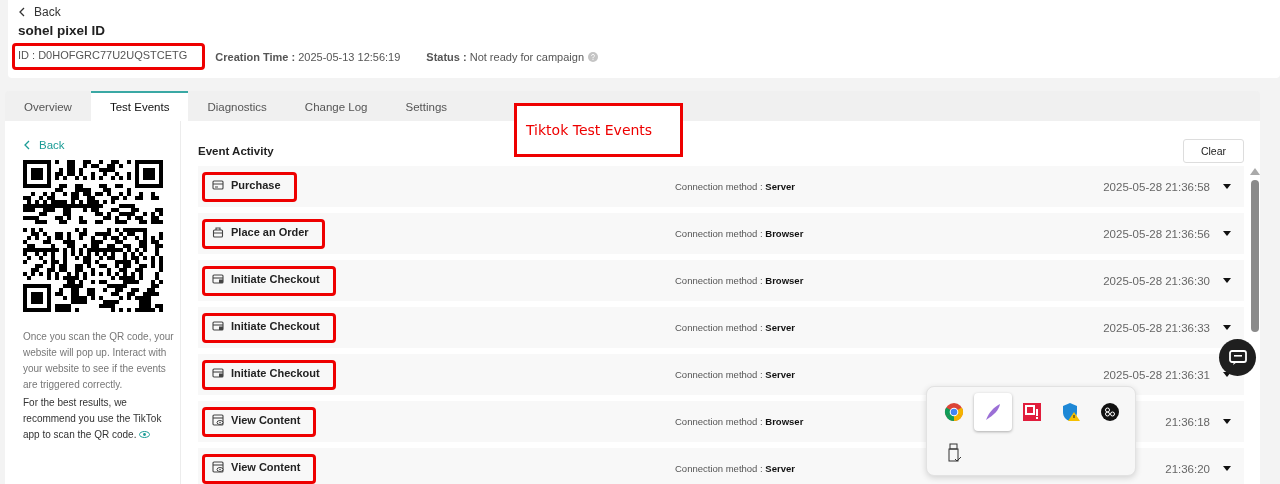 The image size is (1280, 484). Describe the element at coordinates (1071, 412) in the screenshot. I see `shield-warning-icon` at that location.